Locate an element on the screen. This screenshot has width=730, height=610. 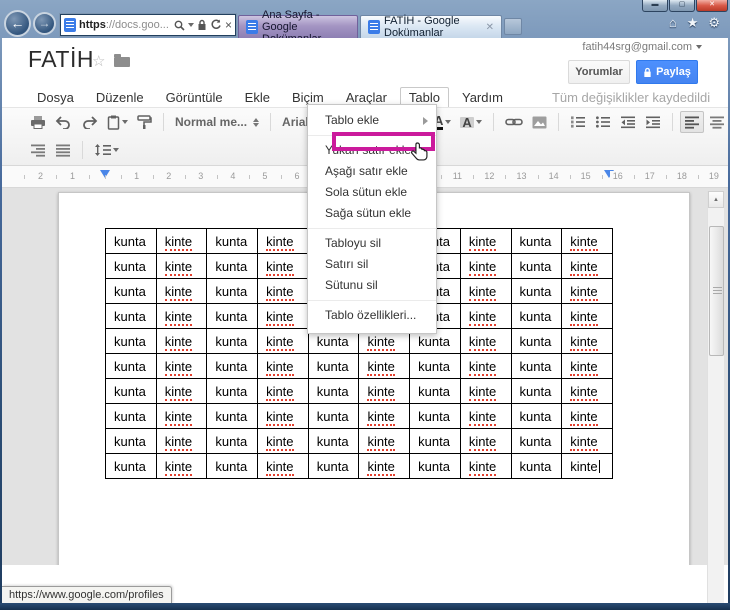
menubar-item-dosya: Dosya is located at coordinates (55, 97).